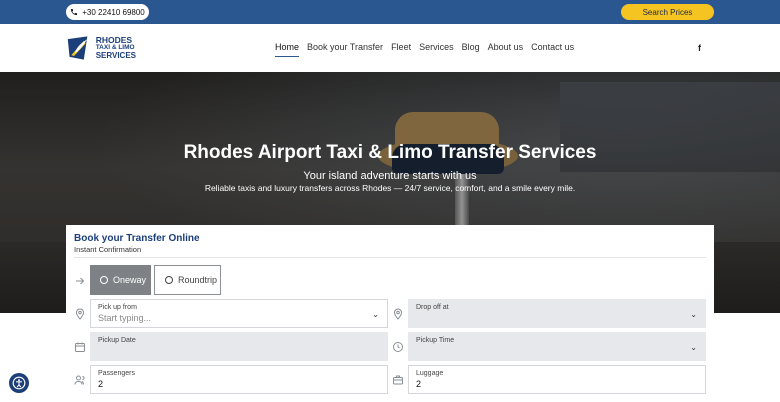 This screenshot has height=402, width=780. What do you see at coordinates (435, 340) in the screenshot?
I see `pickup-time-label: Pickup Time` at bounding box center [435, 340].